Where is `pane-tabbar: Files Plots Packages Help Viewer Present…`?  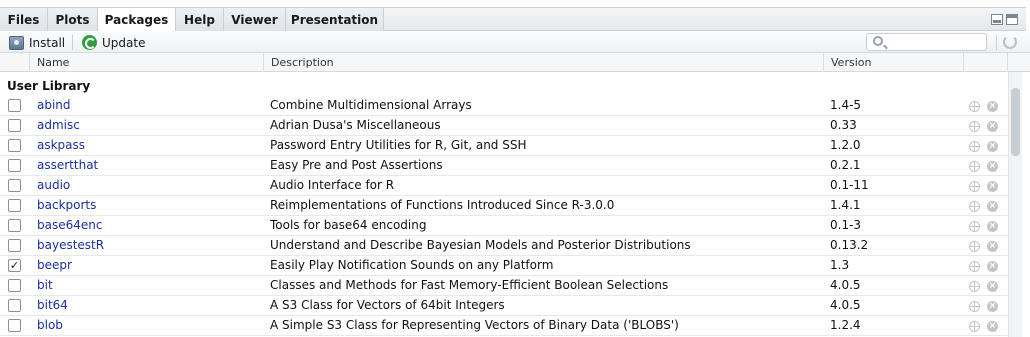 pane-tabbar: Files Plots Packages Help Viewer Present… is located at coordinates (515, 16).